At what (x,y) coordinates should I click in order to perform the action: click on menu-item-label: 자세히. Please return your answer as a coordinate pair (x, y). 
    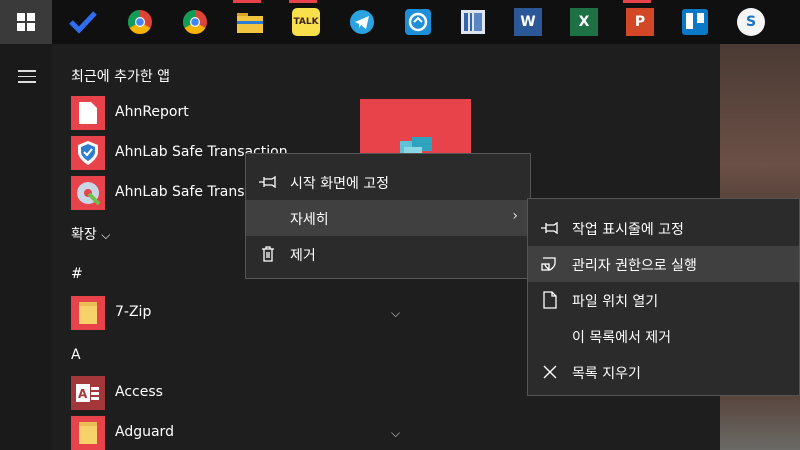
    Looking at the image, I should click on (309, 220).